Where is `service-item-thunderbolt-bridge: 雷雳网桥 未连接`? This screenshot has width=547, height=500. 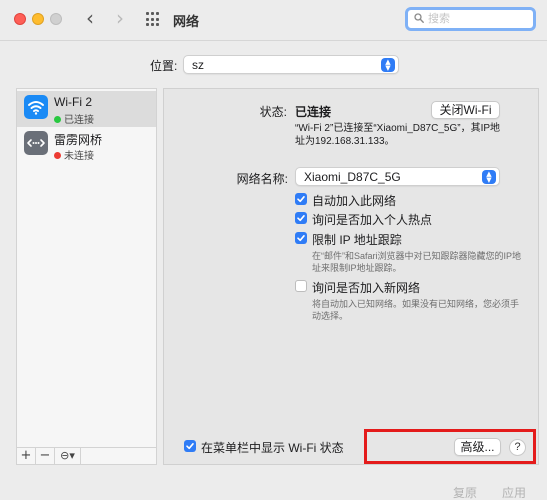 service-item-thunderbolt-bridge: 雷雳网桥 未连接 is located at coordinates (86, 145).